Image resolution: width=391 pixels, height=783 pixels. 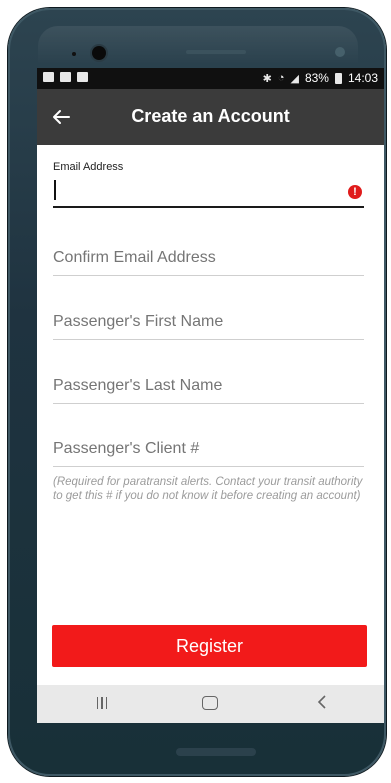 What do you see at coordinates (208, 339) in the screenshot?
I see `first-name-underline` at bounding box center [208, 339].